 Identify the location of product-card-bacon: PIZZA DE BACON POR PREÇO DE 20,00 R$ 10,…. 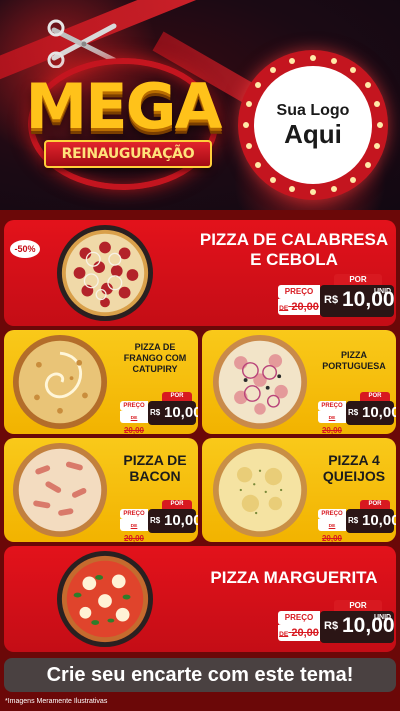
(101, 490).